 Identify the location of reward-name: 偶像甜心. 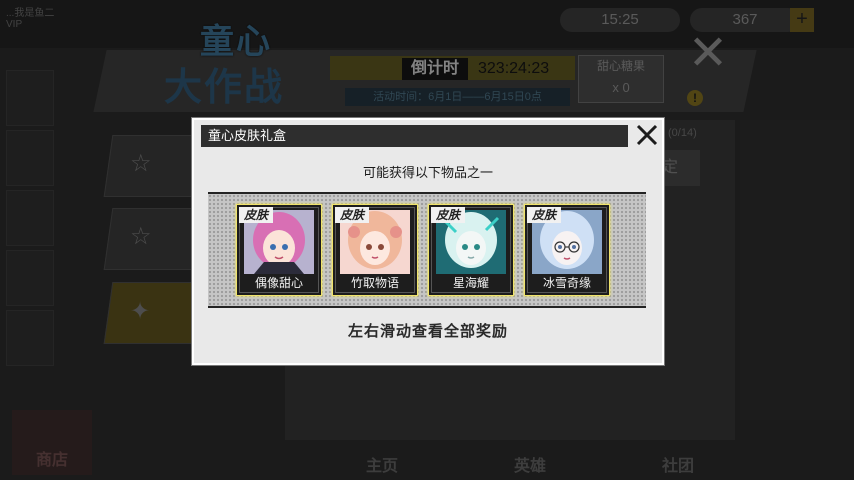
(278, 283).